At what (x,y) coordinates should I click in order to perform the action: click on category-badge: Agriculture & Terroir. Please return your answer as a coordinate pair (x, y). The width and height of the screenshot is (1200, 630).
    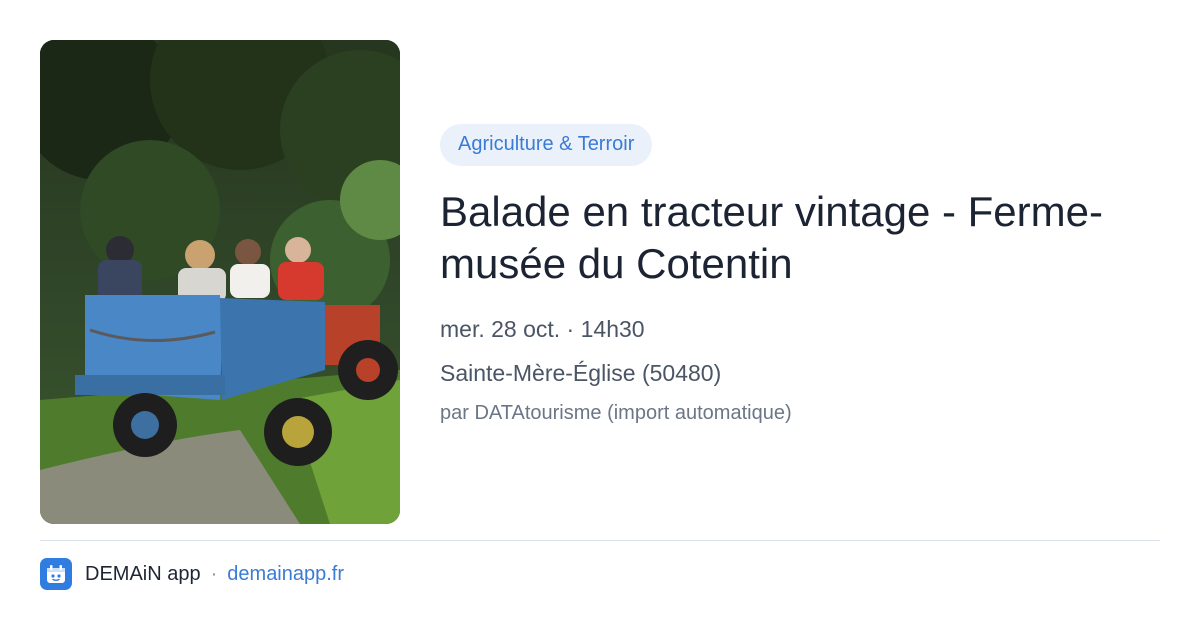
    Looking at the image, I should click on (546, 145).